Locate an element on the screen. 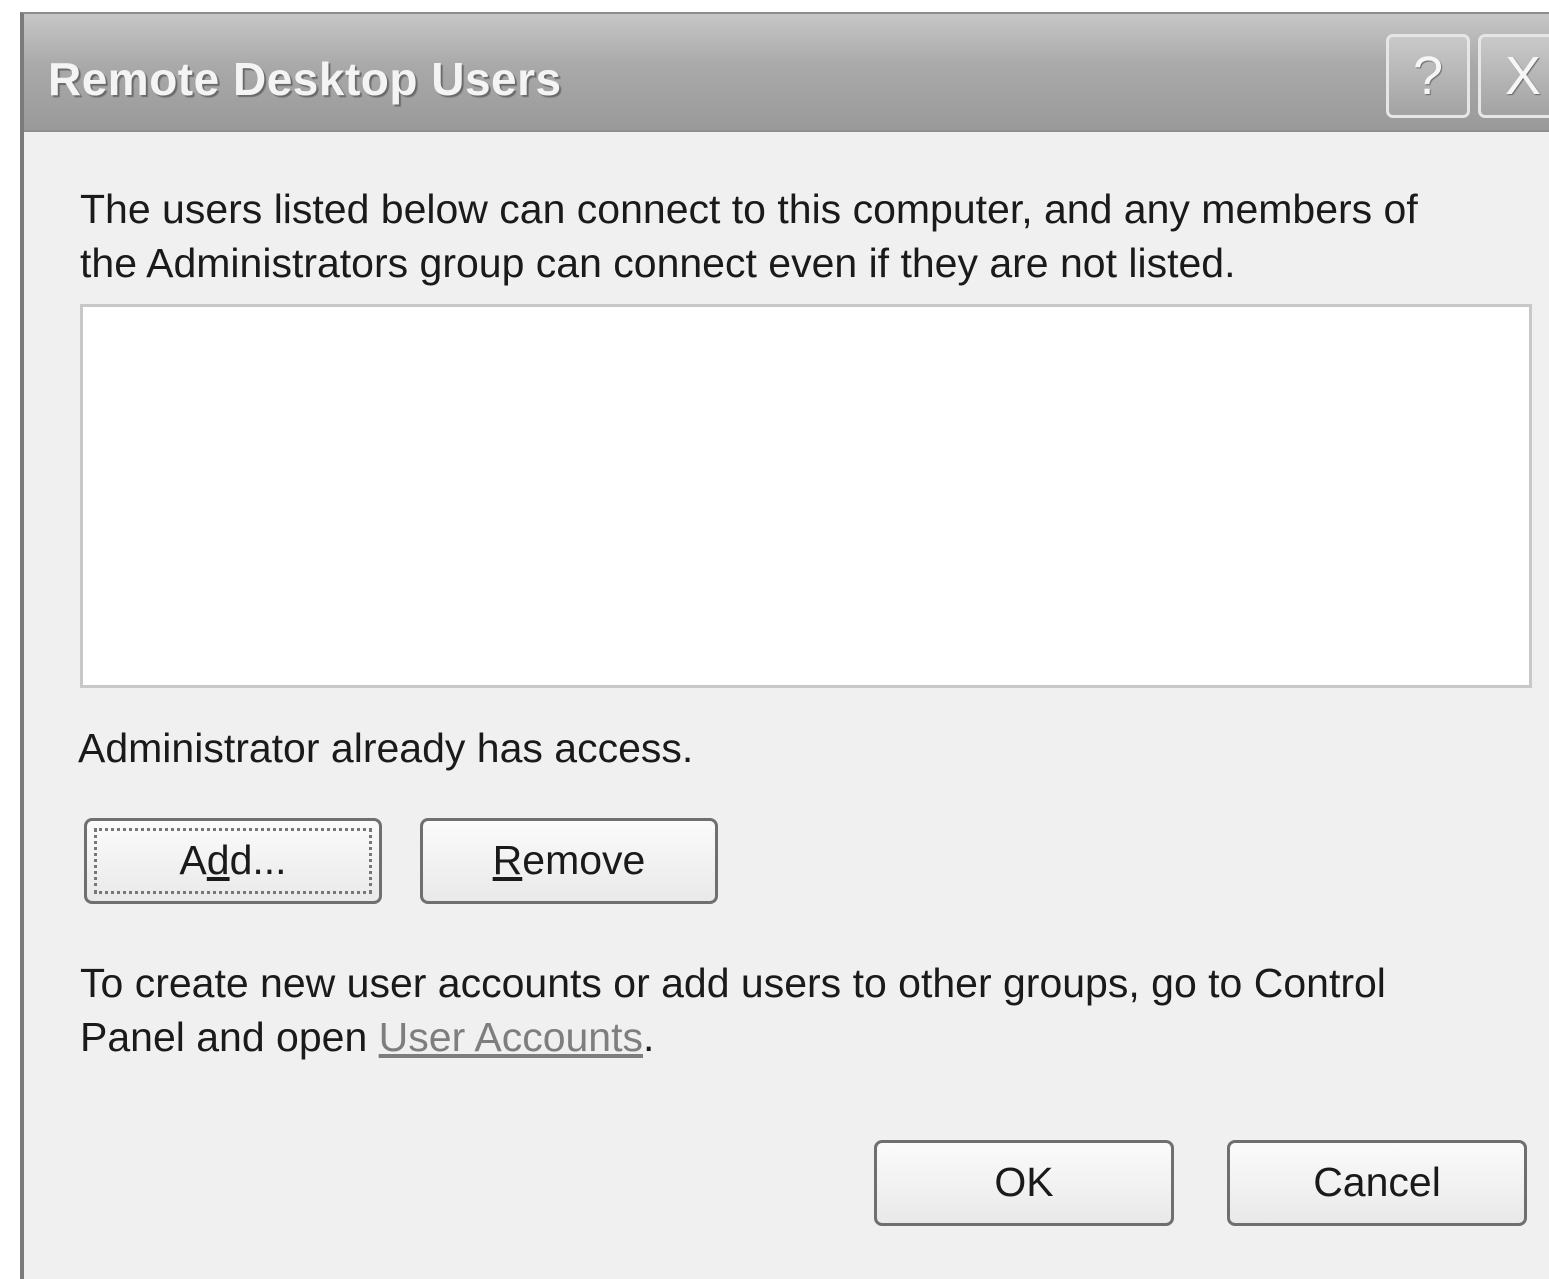 This screenshot has width=1549, height=1279. window-title: Remote Desktop Users is located at coordinates (305, 79).